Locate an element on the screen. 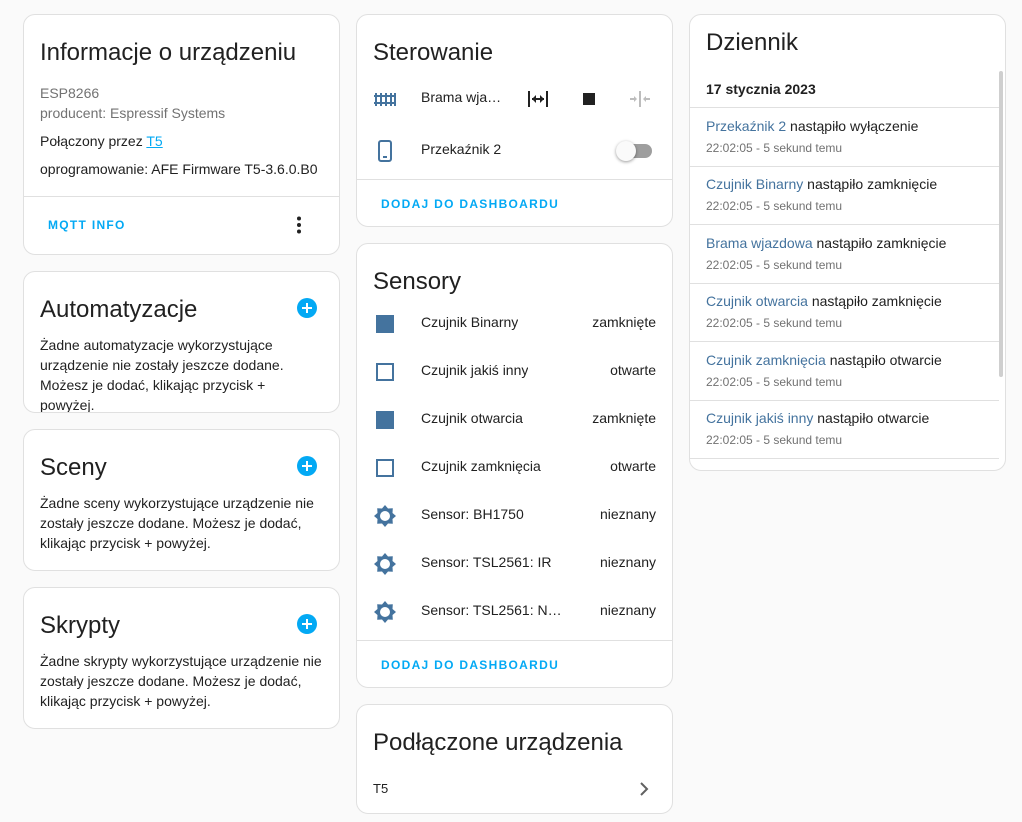  sensor-name: Sensor: TSL2561: Natężenie is located at coordinates (495, 610).